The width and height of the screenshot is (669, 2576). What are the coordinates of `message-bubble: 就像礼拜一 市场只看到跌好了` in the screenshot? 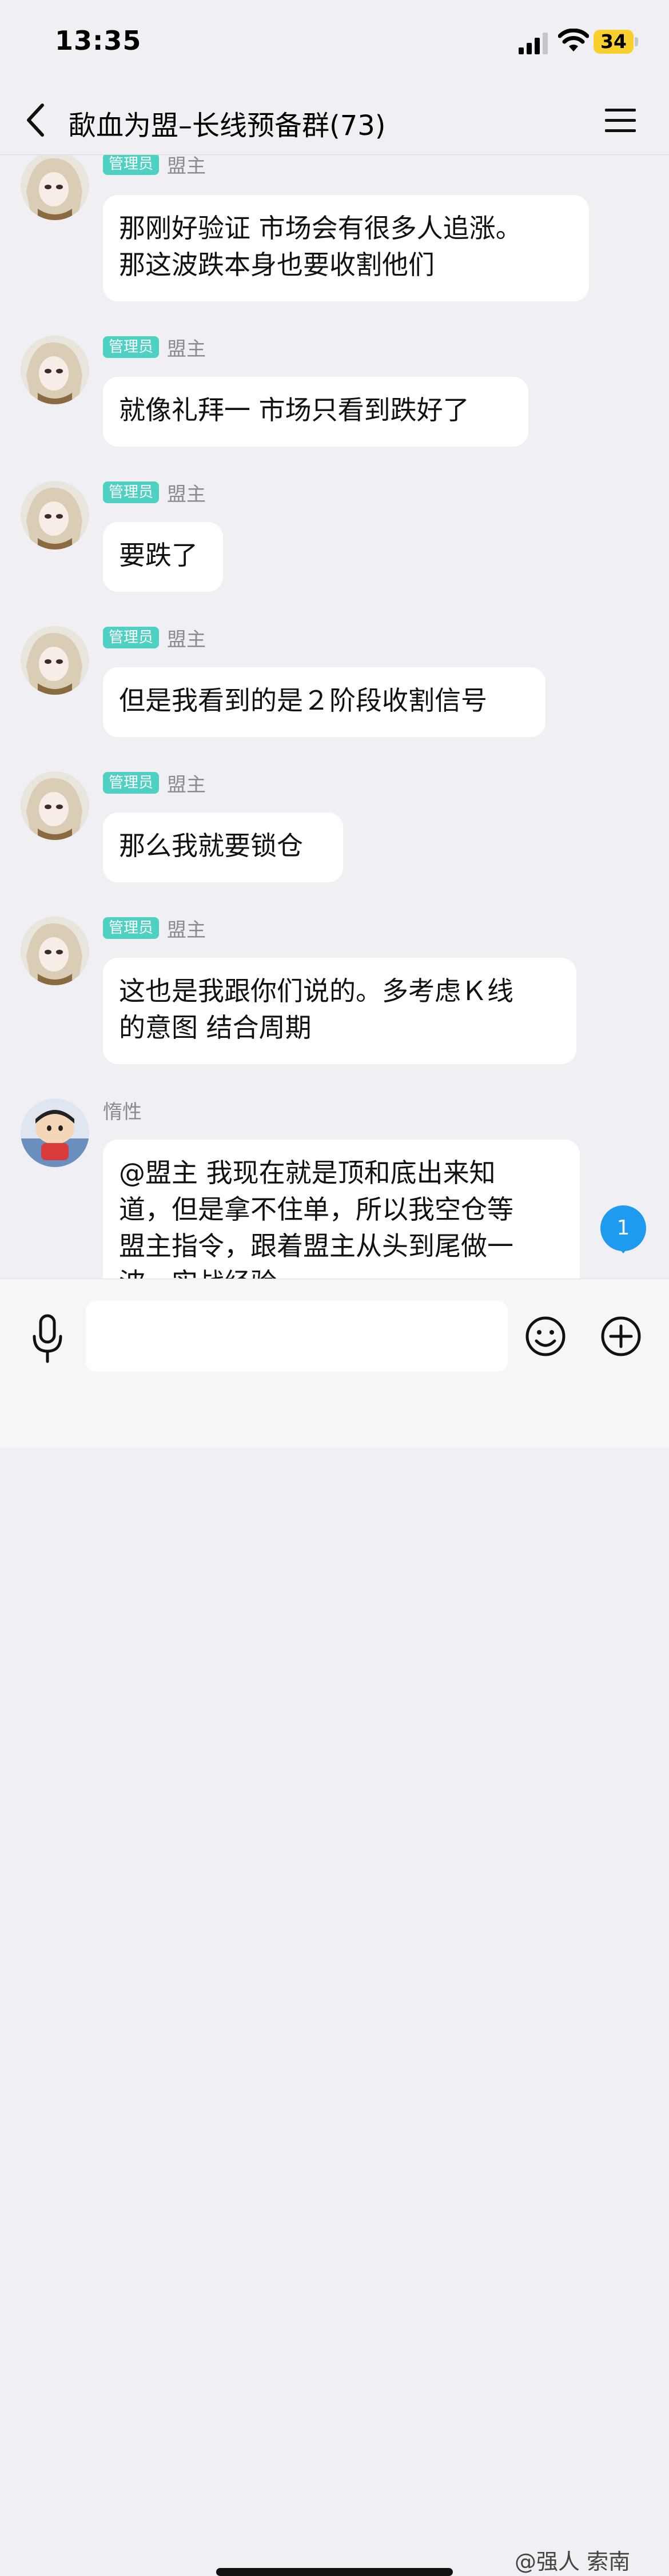 It's located at (315, 412).